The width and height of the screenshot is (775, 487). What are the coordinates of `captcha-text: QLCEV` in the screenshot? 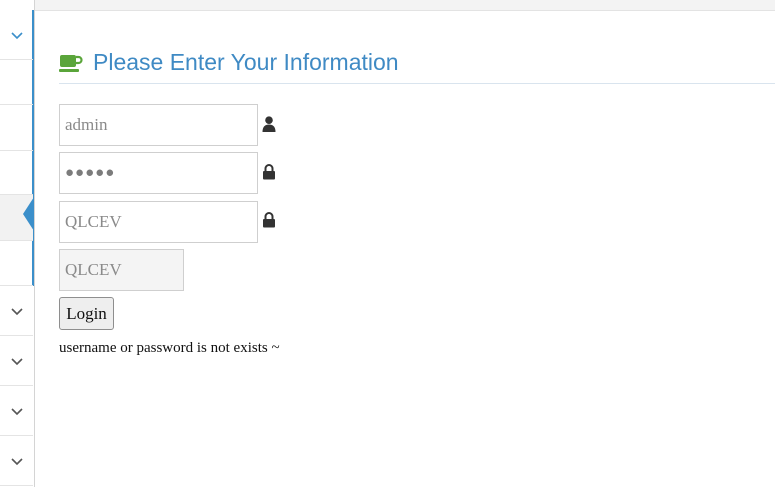 It's located at (93, 269).